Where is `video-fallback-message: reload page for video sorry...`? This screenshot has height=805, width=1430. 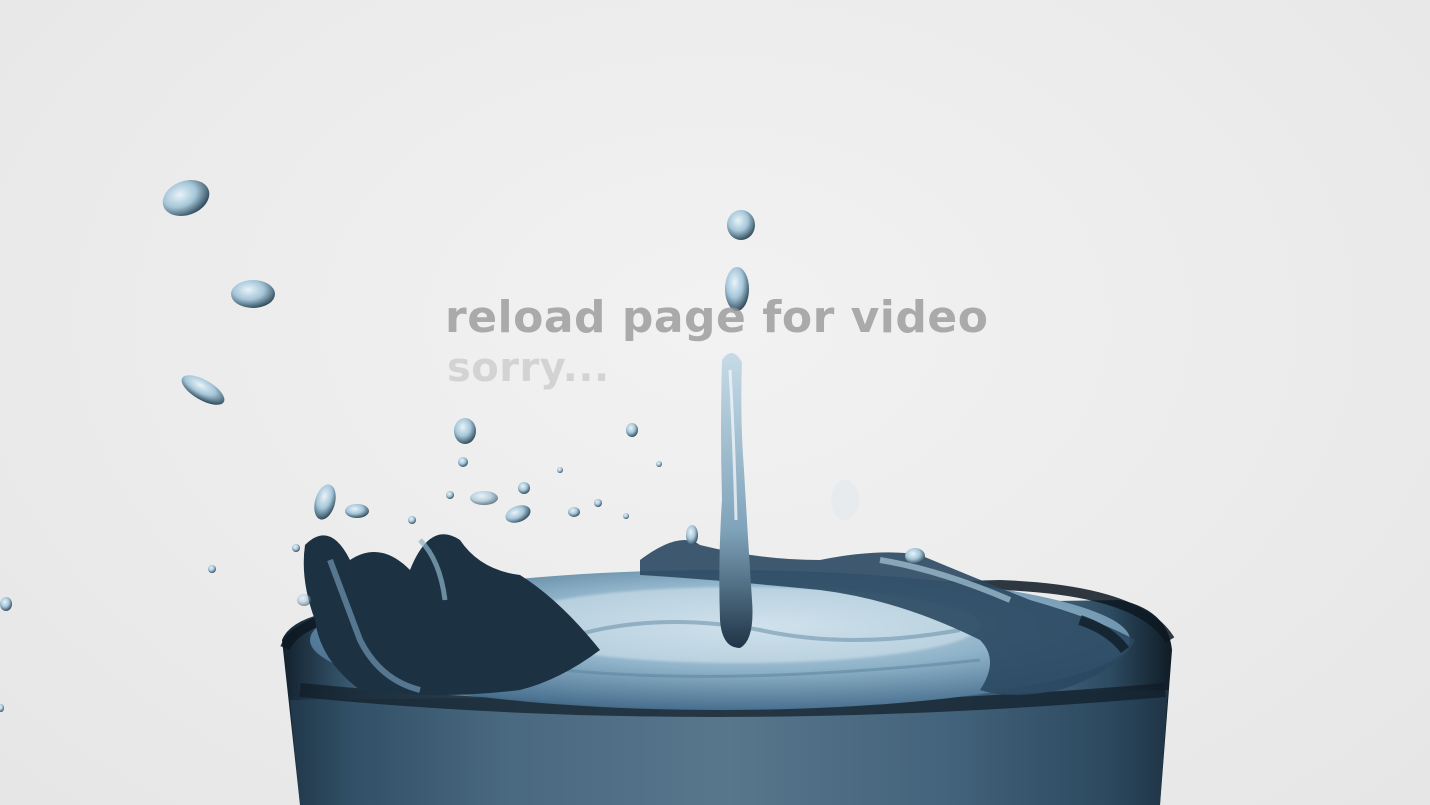 video-fallback-message: reload page for video sorry... is located at coordinates (716, 342).